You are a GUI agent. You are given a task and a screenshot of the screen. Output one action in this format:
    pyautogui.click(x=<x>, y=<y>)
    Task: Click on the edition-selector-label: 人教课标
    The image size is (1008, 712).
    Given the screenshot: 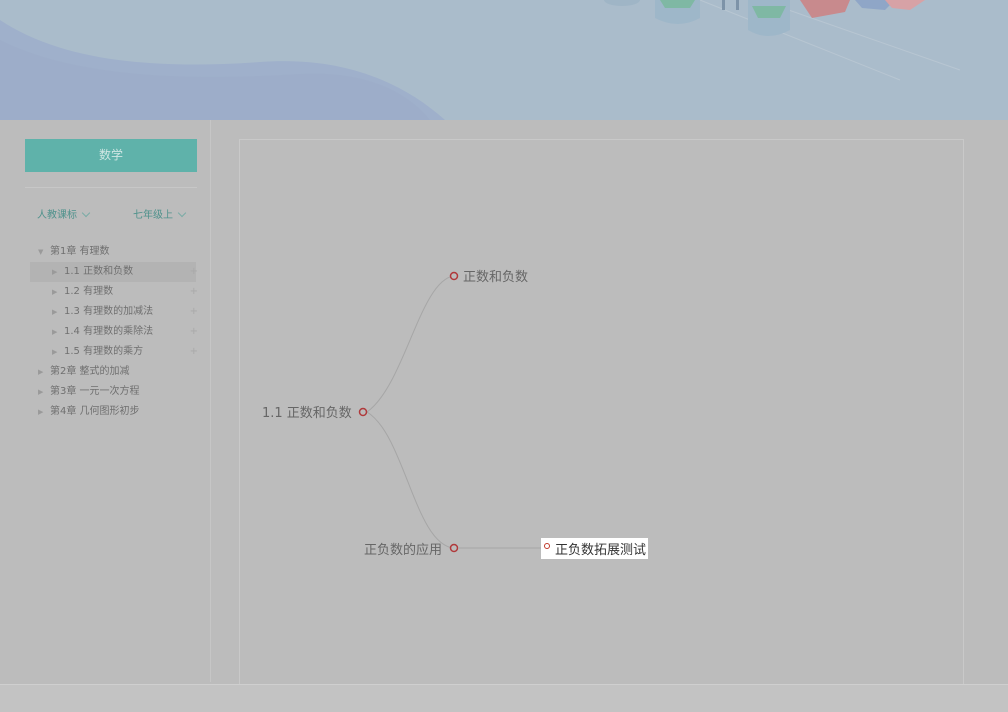 What is the action you would take?
    pyautogui.click(x=57, y=215)
    